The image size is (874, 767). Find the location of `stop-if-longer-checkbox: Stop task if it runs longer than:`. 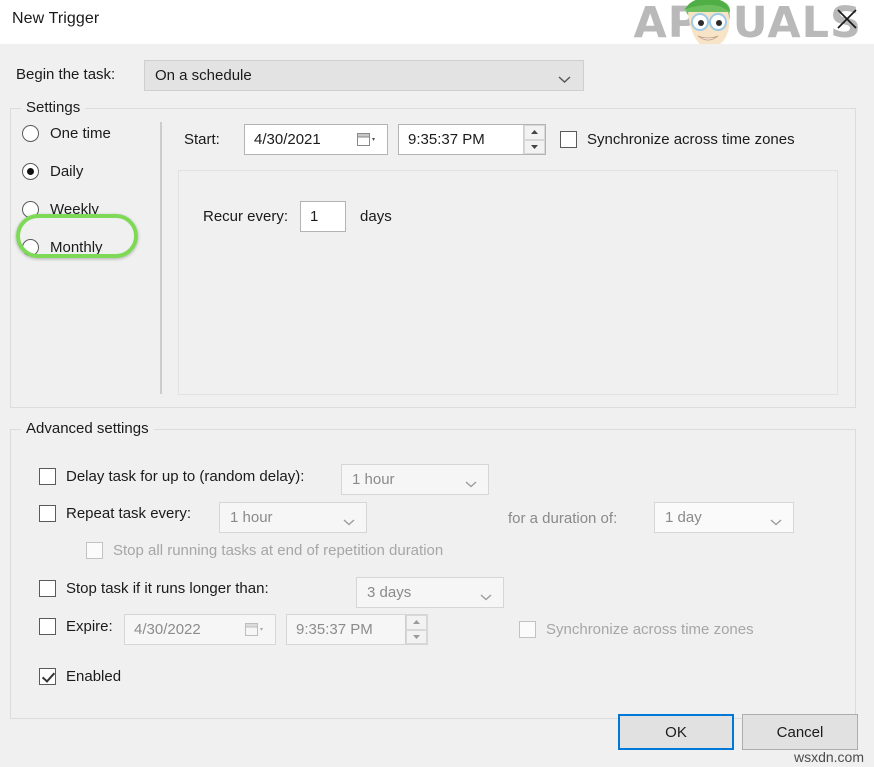

stop-if-longer-checkbox: Stop task if it runs longer than: is located at coordinates (154, 588).